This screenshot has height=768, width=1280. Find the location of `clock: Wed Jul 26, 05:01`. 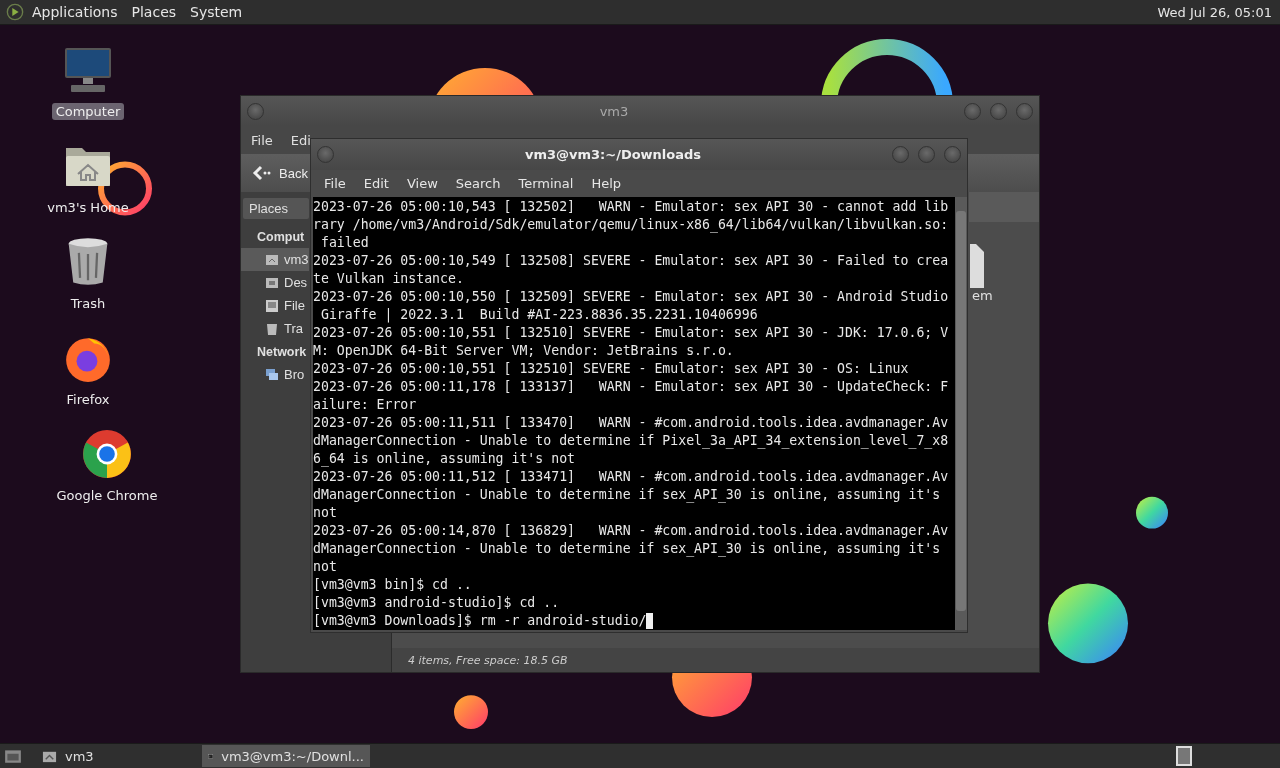

clock: Wed Jul 26, 05:01 is located at coordinates (1214, 12).